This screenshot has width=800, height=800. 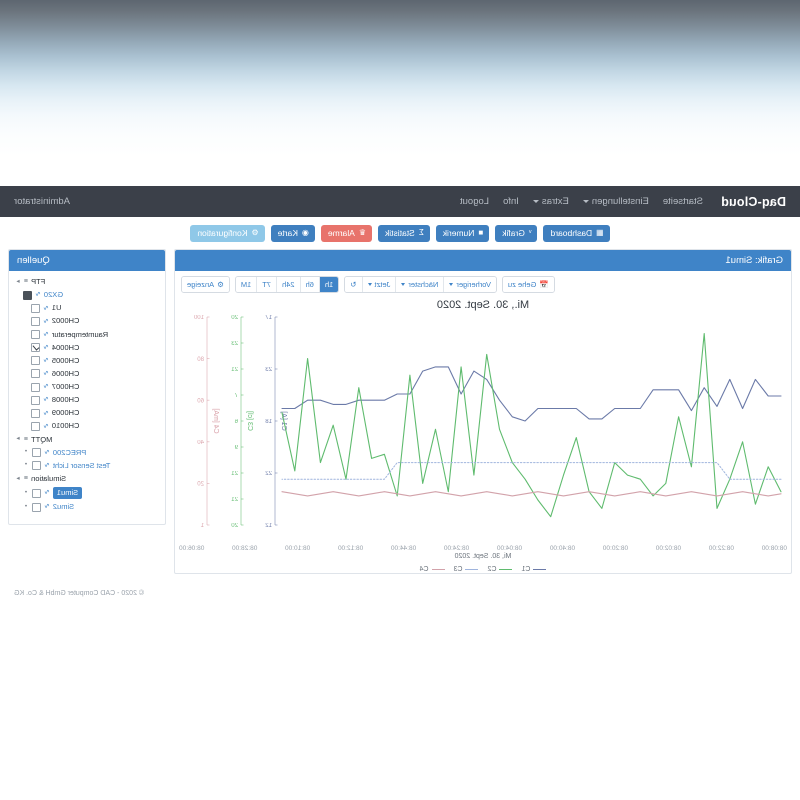 I want to click on x-axis-tick: 08:22:00, so click(x=721, y=549).